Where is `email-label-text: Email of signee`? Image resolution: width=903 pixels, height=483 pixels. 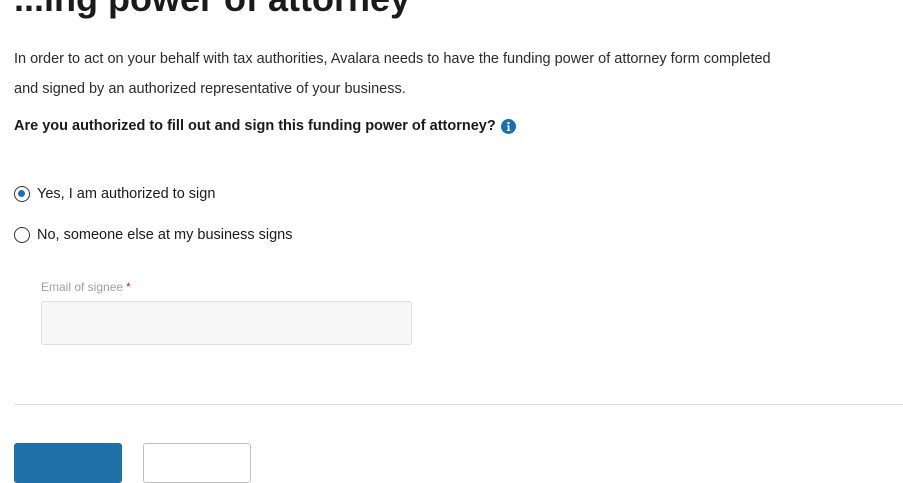
email-label-text: Email of signee is located at coordinates (82, 287).